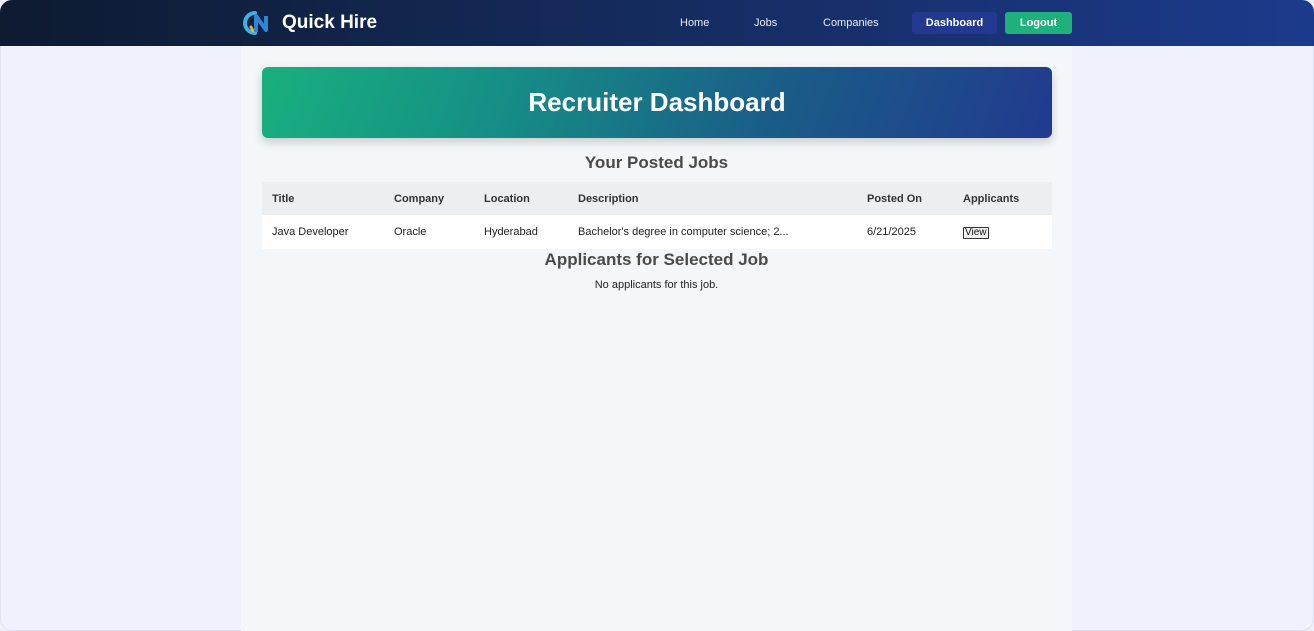 Image resolution: width=1314 pixels, height=631 pixels. Describe the element at coordinates (656, 259) in the screenshot. I see `applicants-heading: Applicants for Selected Job` at that location.